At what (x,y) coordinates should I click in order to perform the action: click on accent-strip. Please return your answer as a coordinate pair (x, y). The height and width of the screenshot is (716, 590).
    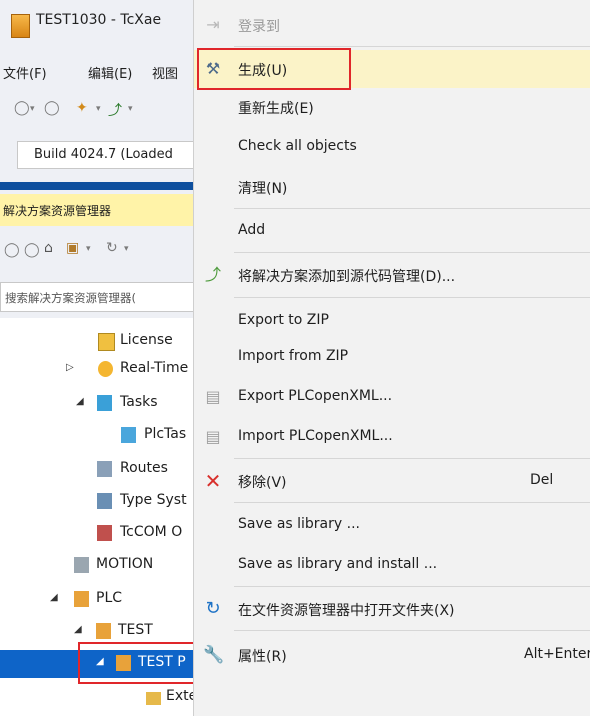
    Looking at the image, I should click on (102, 186).